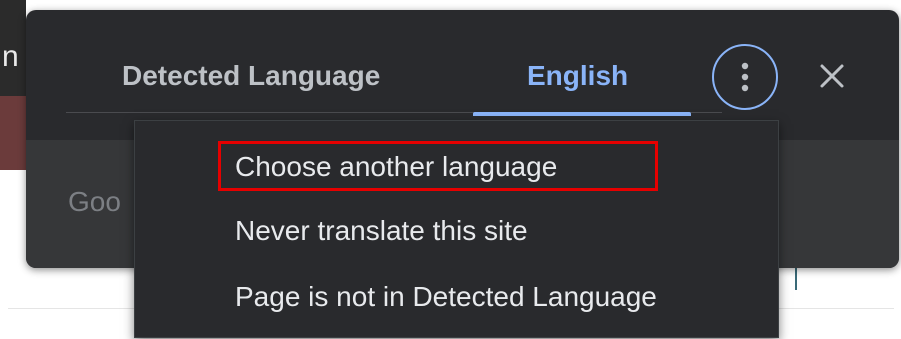  Describe the element at coordinates (13, 133) in the screenshot. I see `background-image-fragment` at that location.